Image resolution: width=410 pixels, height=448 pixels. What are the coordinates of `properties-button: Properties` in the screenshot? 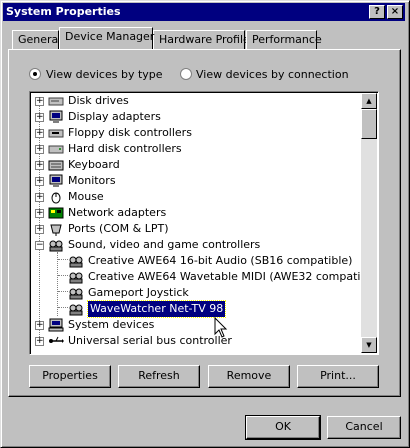 It's located at (70, 376).